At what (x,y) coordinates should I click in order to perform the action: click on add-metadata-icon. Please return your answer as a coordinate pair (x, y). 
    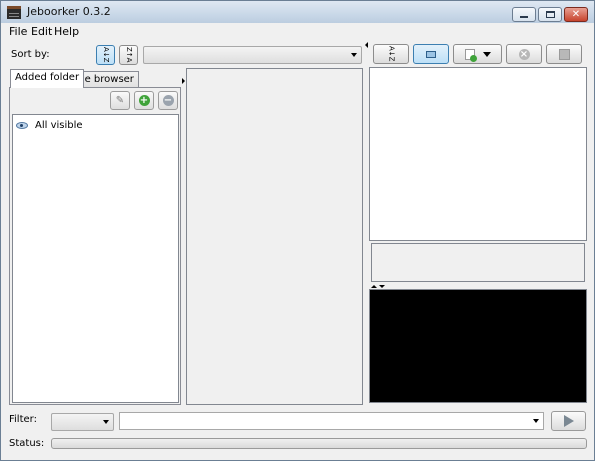
    Looking at the image, I should click on (470, 55).